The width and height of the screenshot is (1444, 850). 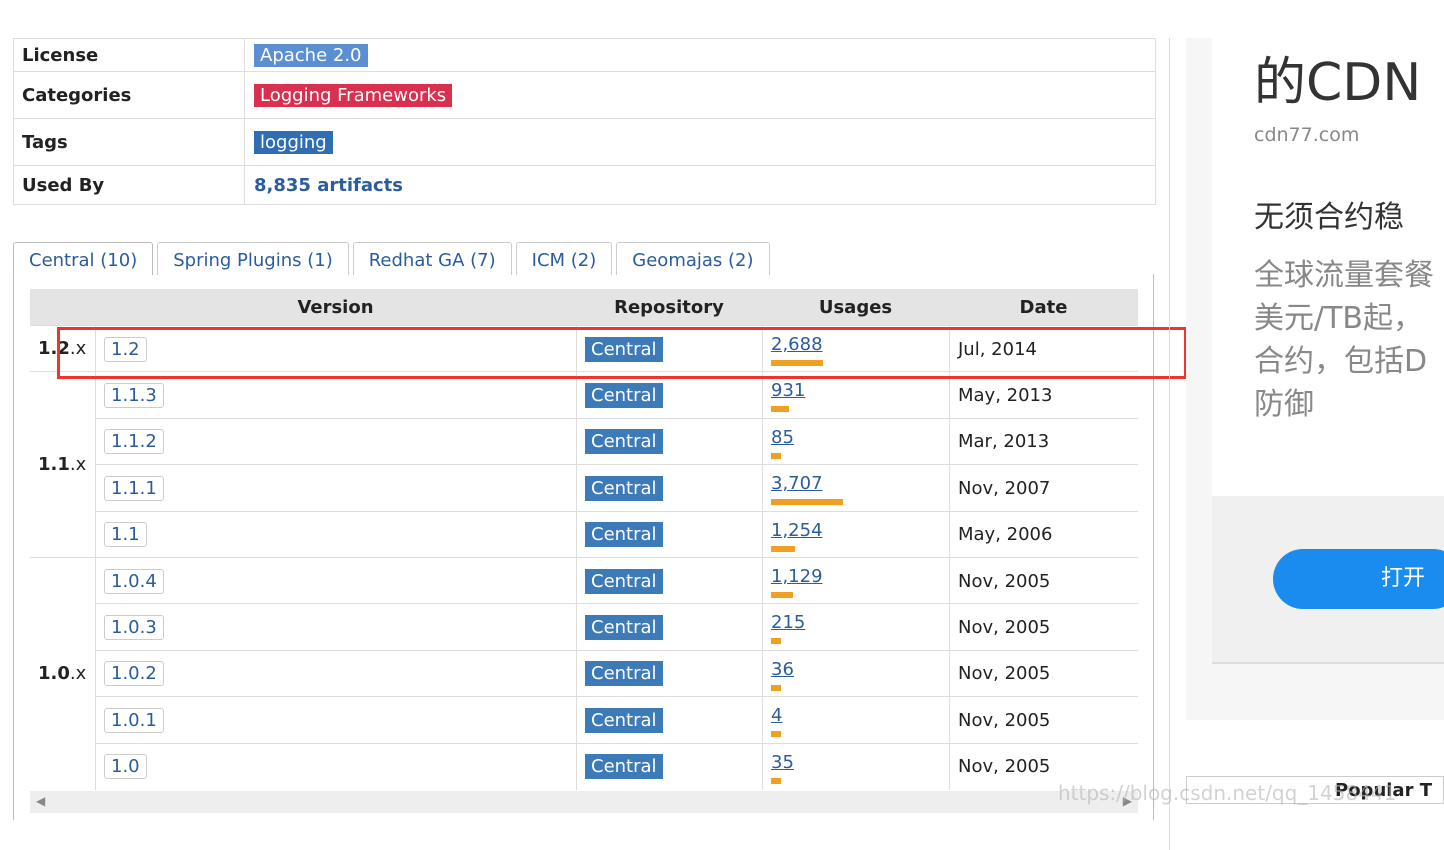 I want to click on scroll-left-icon: ◀, so click(x=40, y=801).